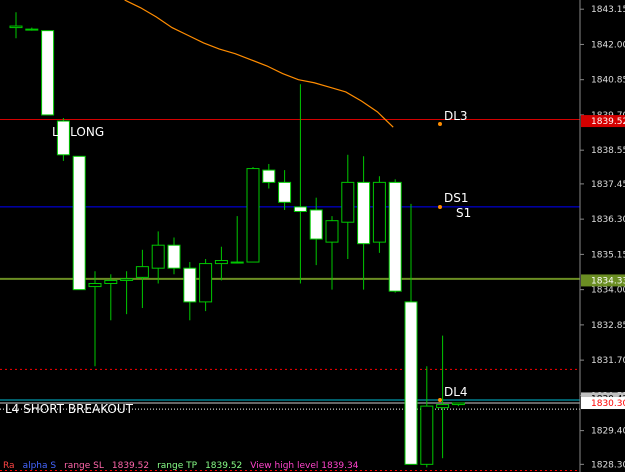  What do you see at coordinates (69, 409) in the screenshot?
I see `l4-short-breakout-label: L4 SHORT BREAKOUT` at bounding box center [69, 409].